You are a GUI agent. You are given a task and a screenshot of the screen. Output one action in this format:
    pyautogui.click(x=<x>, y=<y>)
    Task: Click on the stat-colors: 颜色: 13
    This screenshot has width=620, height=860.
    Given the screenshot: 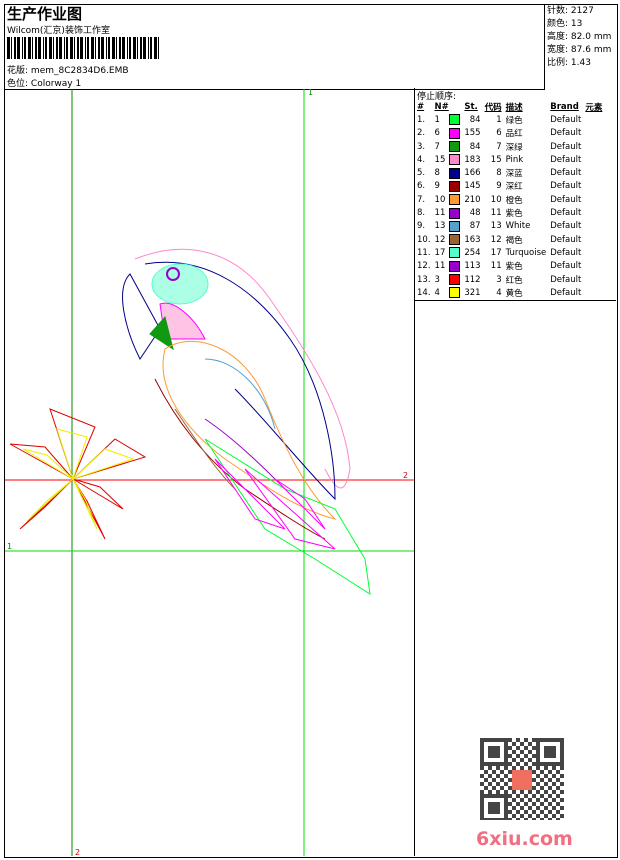 What is the action you would take?
    pyautogui.click(x=565, y=24)
    